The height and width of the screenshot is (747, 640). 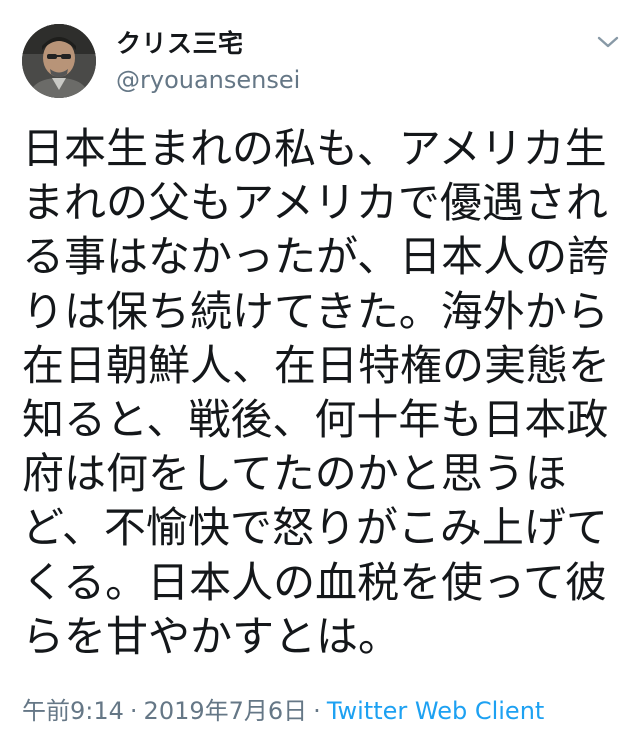 What do you see at coordinates (436, 711) in the screenshot?
I see `tweet-source-link: Twitter Web Client` at bounding box center [436, 711].